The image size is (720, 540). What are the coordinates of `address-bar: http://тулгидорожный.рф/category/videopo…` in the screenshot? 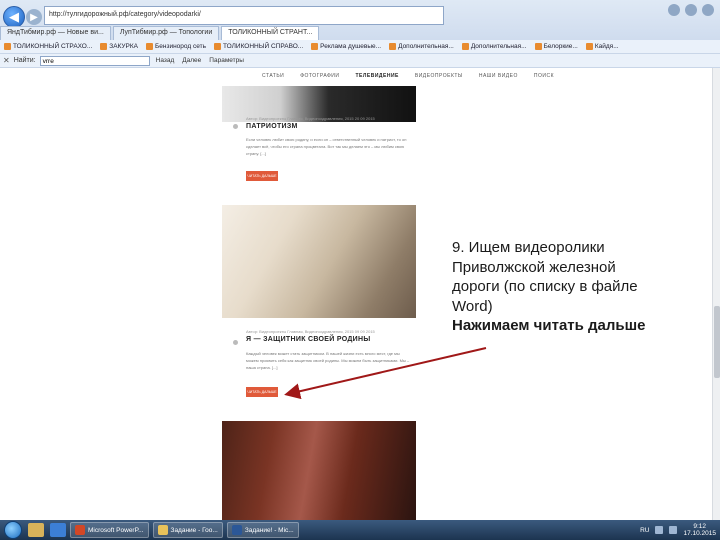 It's located at (244, 15).